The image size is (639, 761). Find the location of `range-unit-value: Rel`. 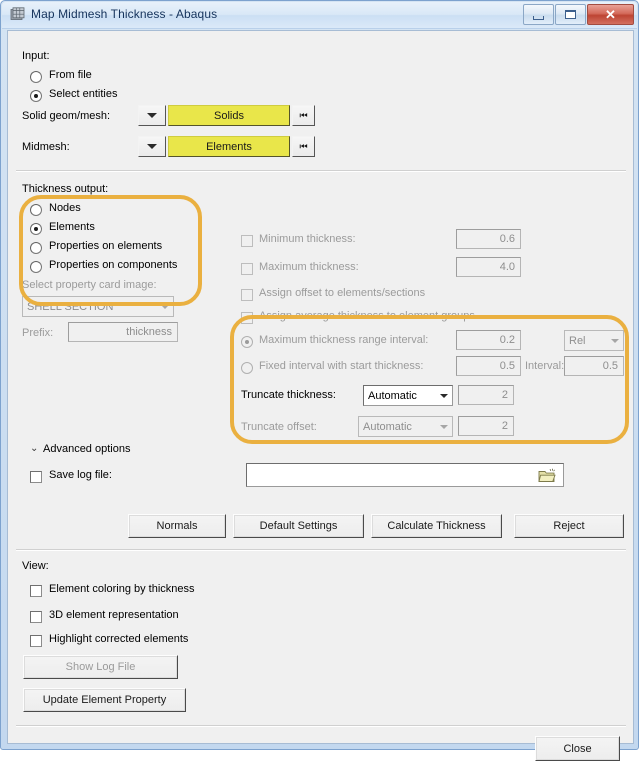

range-unit-value: Rel is located at coordinates (577, 340).